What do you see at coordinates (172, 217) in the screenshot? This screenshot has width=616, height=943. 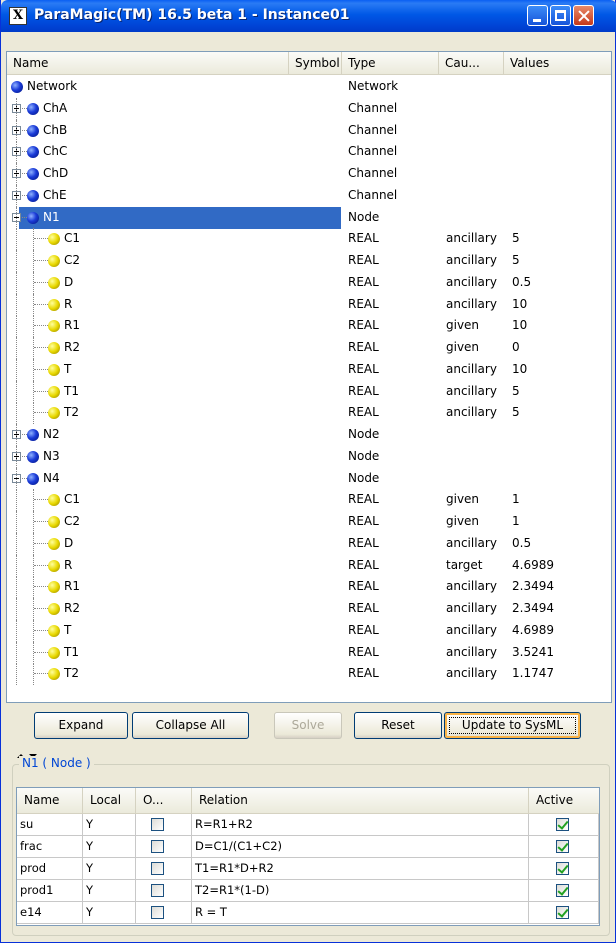 I see `tree-name-cell: N1` at bounding box center [172, 217].